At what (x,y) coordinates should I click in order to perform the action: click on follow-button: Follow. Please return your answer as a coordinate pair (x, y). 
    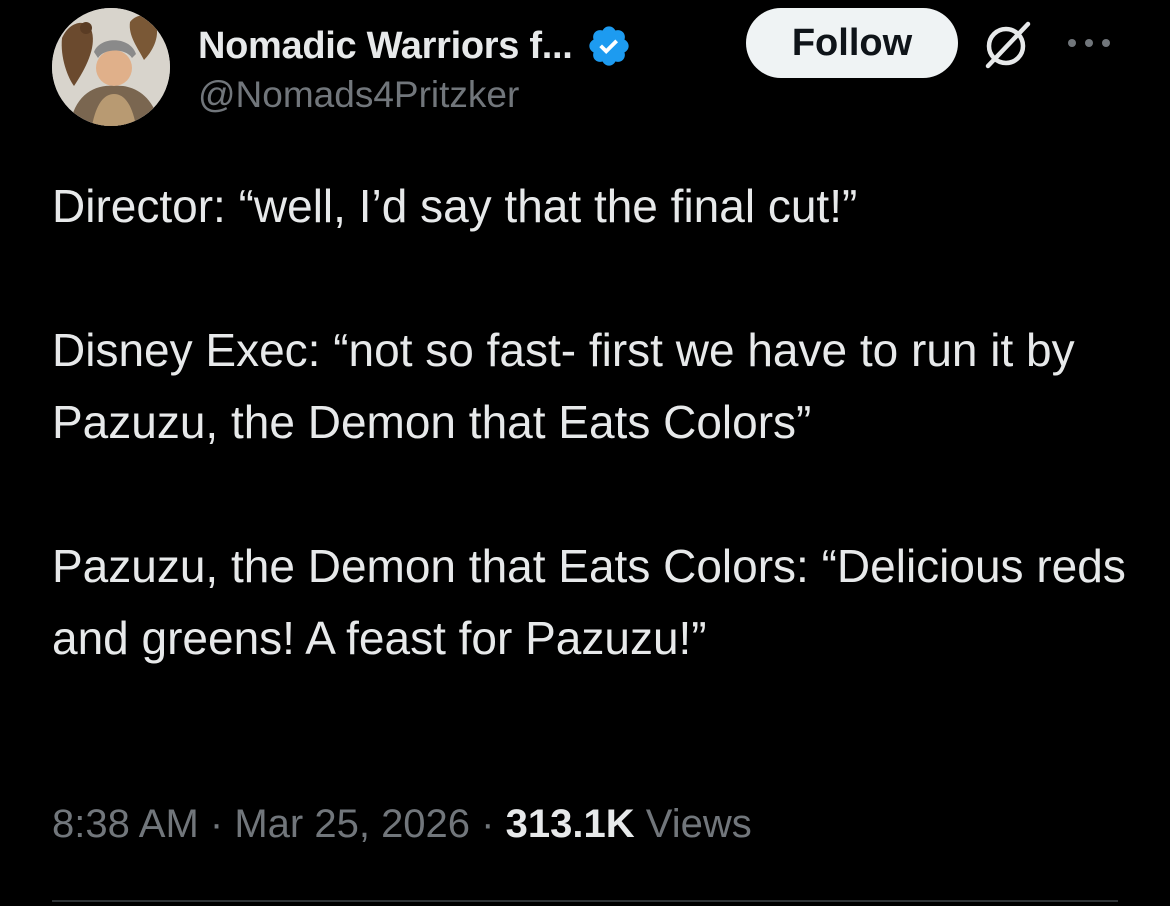
    Looking at the image, I should click on (852, 43).